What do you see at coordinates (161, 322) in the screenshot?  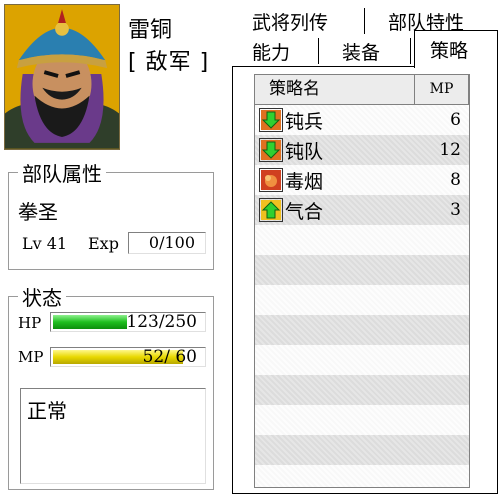 I see `hp-value: 123/250` at bounding box center [161, 322].